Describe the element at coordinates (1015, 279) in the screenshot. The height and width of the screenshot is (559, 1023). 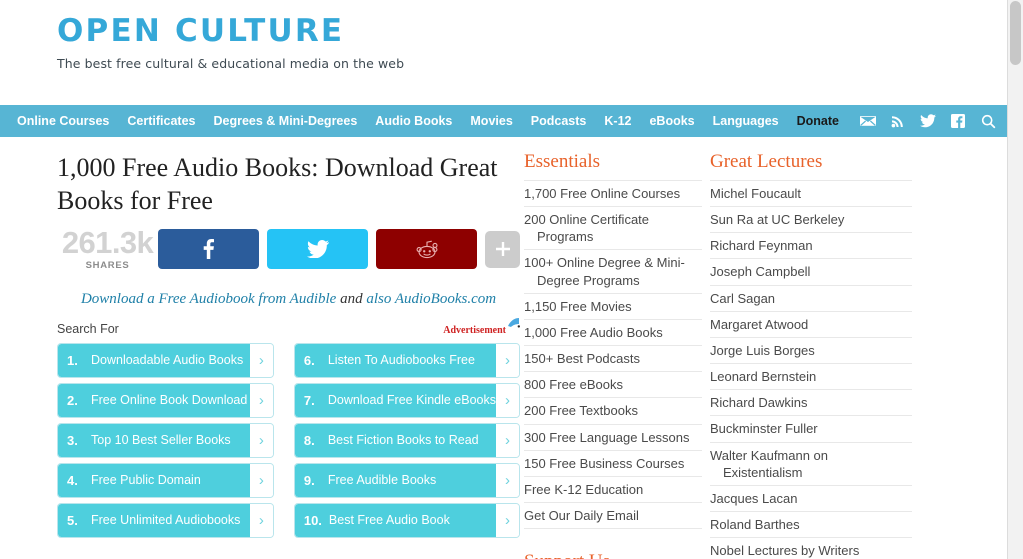
I see `page-scrollbar` at that location.